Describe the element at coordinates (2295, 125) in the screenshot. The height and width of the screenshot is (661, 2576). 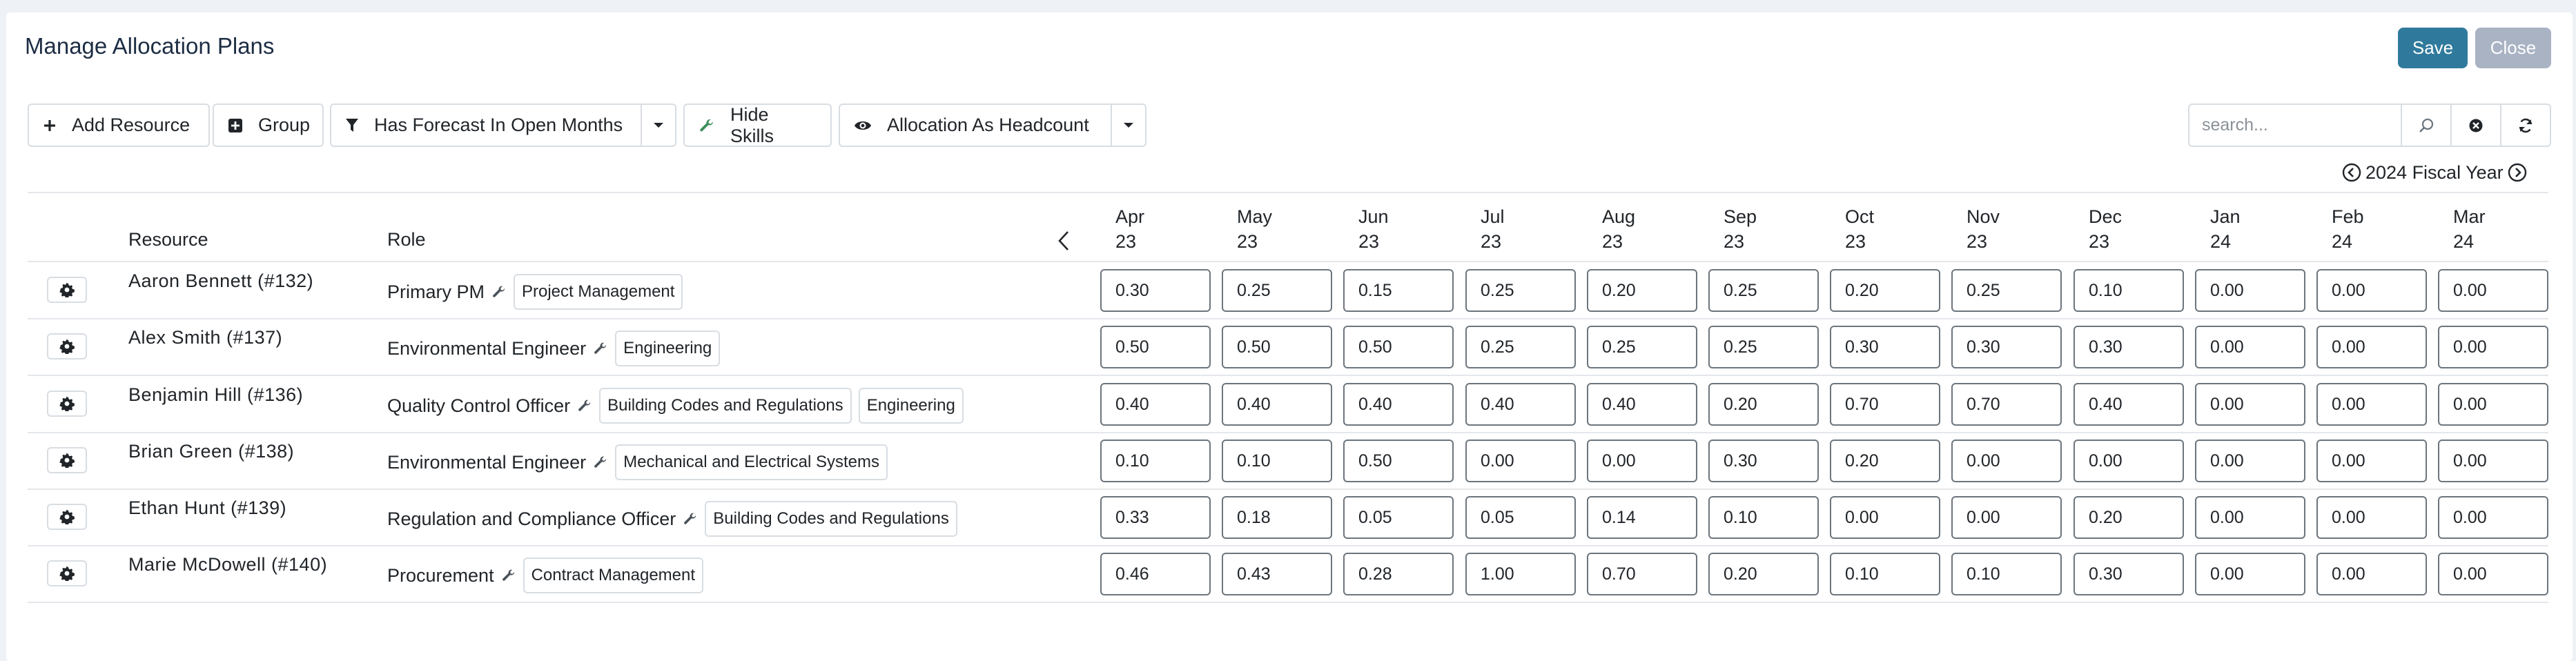
I see `search-input` at that location.